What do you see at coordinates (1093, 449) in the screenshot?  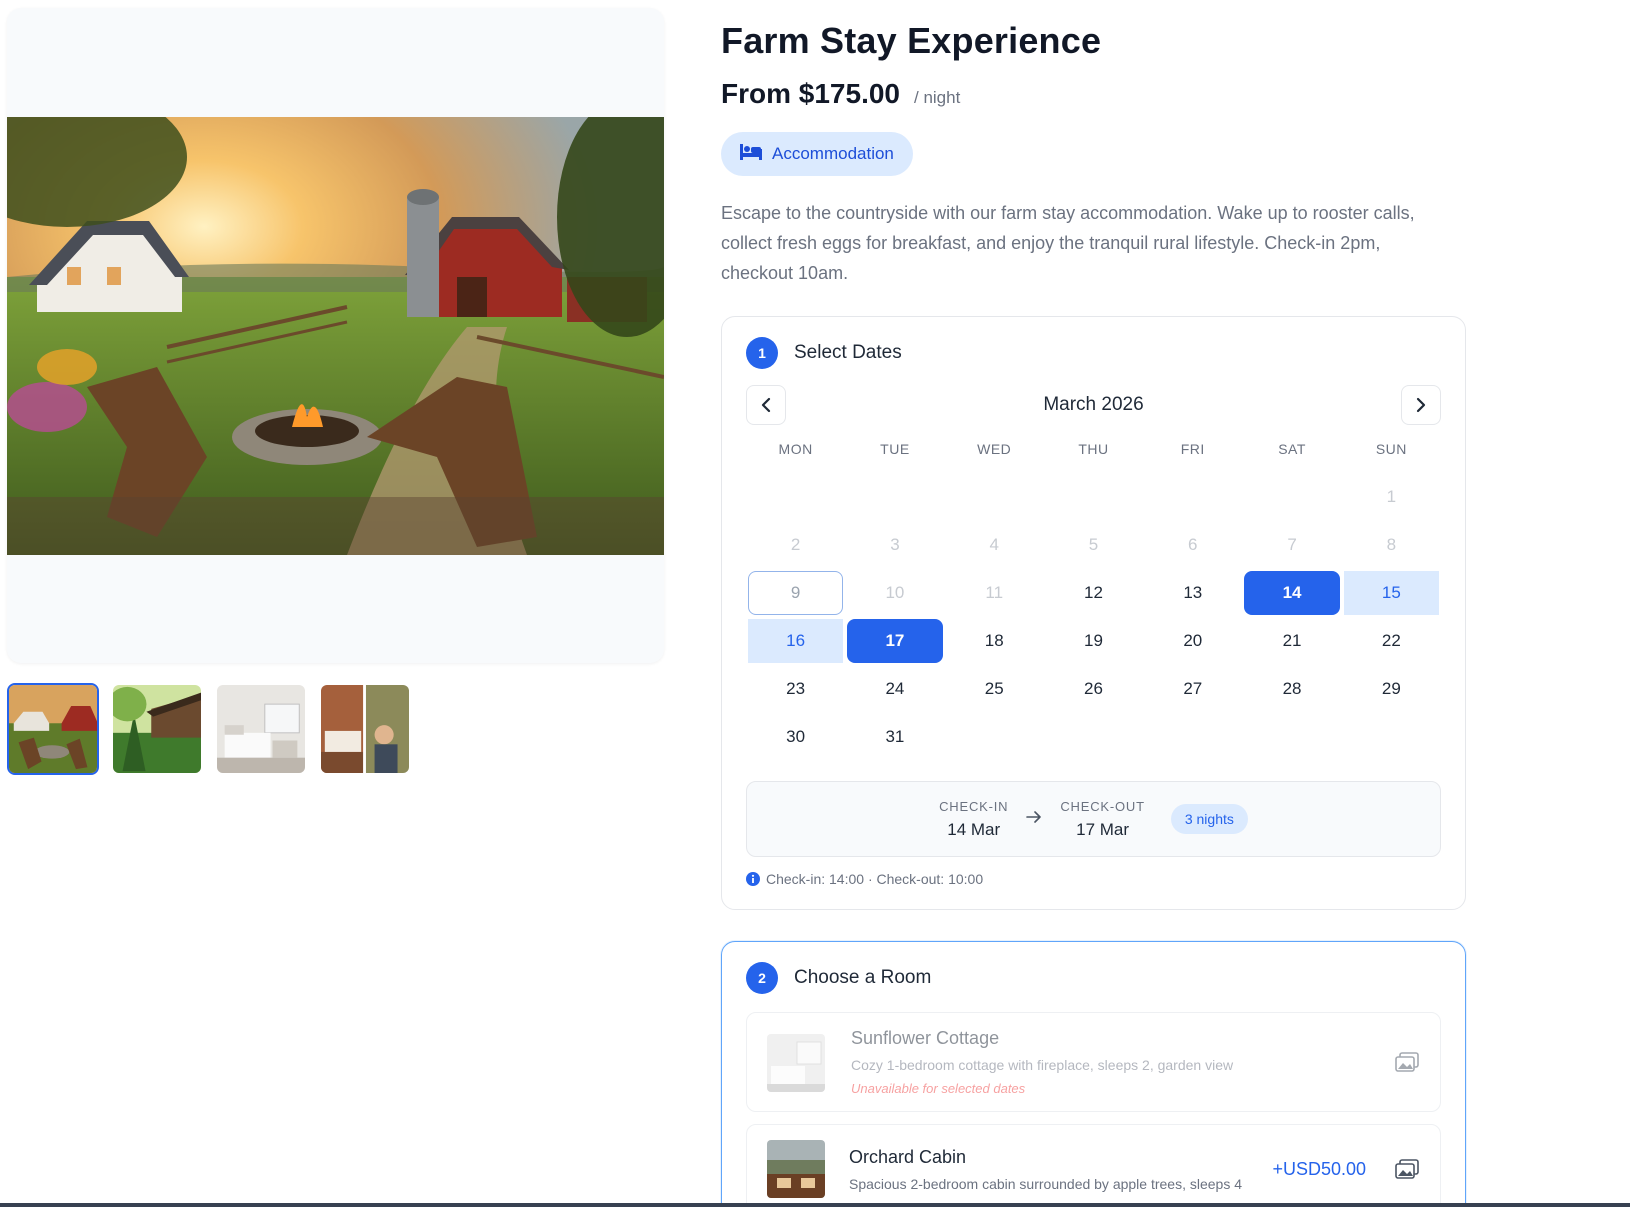 I see `weekday-label: THU` at bounding box center [1093, 449].